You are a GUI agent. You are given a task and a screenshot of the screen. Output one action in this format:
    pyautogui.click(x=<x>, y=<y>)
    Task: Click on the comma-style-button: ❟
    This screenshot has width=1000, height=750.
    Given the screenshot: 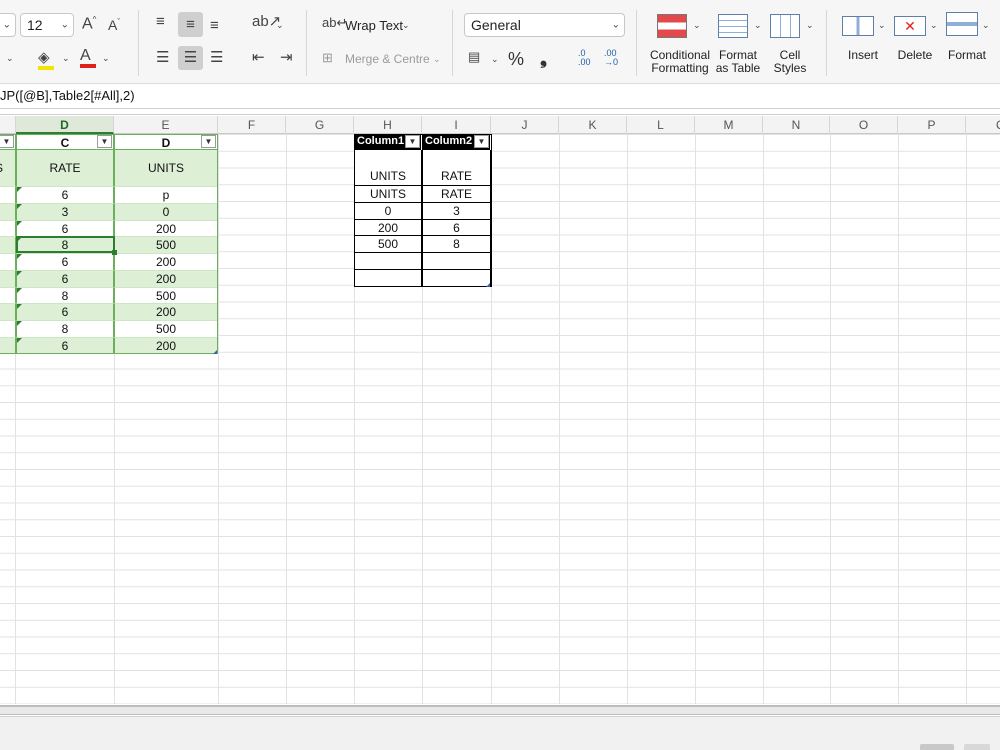 What is the action you would take?
    pyautogui.click(x=543, y=58)
    